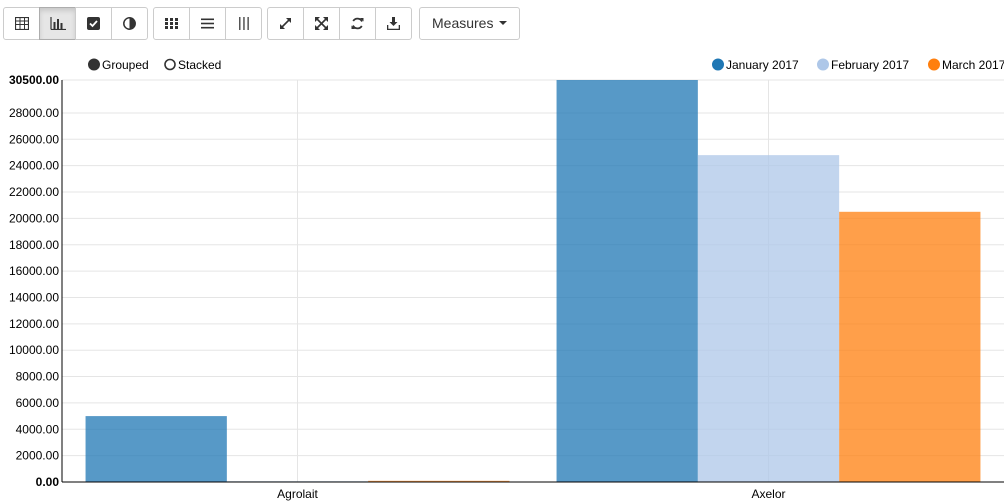 The height and width of the screenshot is (503, 1004). I want to click on y-tick-label: 12000.00, so click(34, 324).